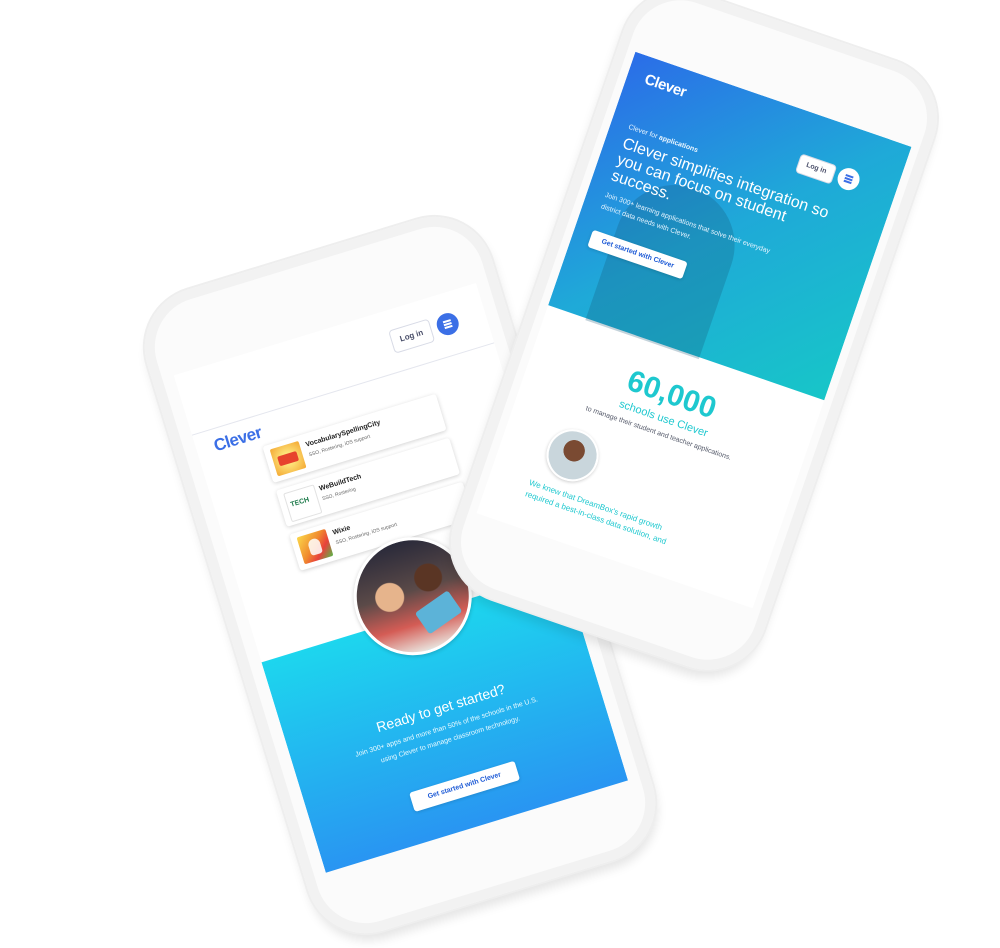 The width and height of the screenshot is (1000, 948). I want to click on wixie-logo, so click(315, 546).